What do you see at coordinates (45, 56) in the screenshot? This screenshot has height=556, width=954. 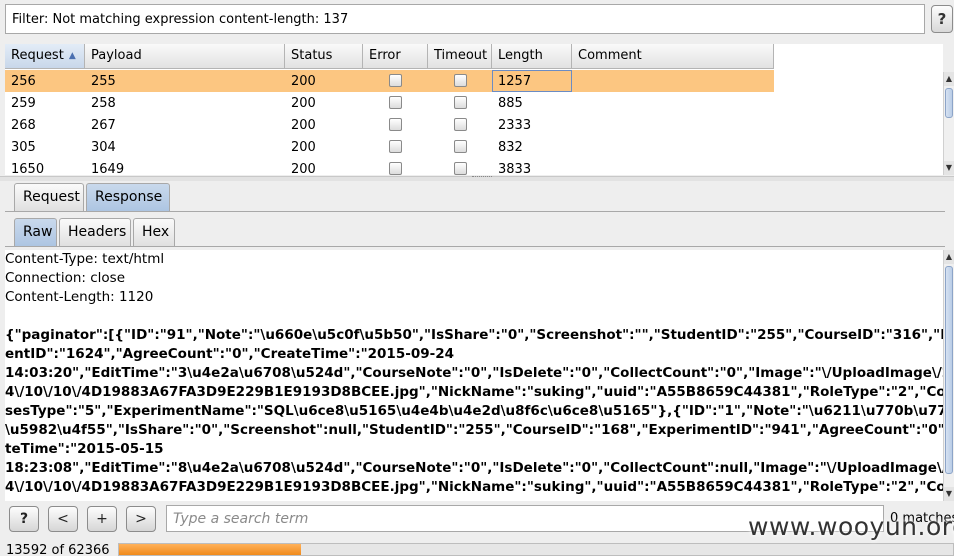 I see `column-header-request: Request ▲` at bounding box center [45, 56].